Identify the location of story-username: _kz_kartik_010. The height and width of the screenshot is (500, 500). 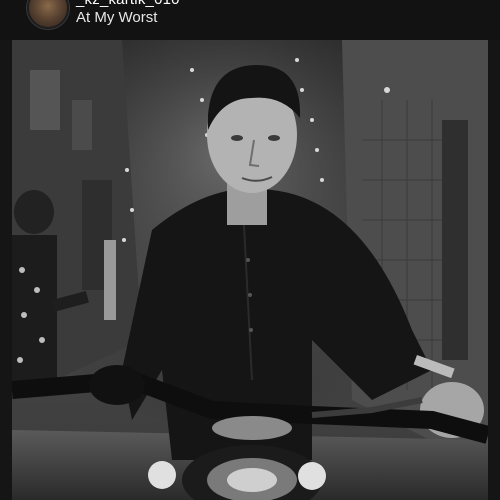
(128, 4).